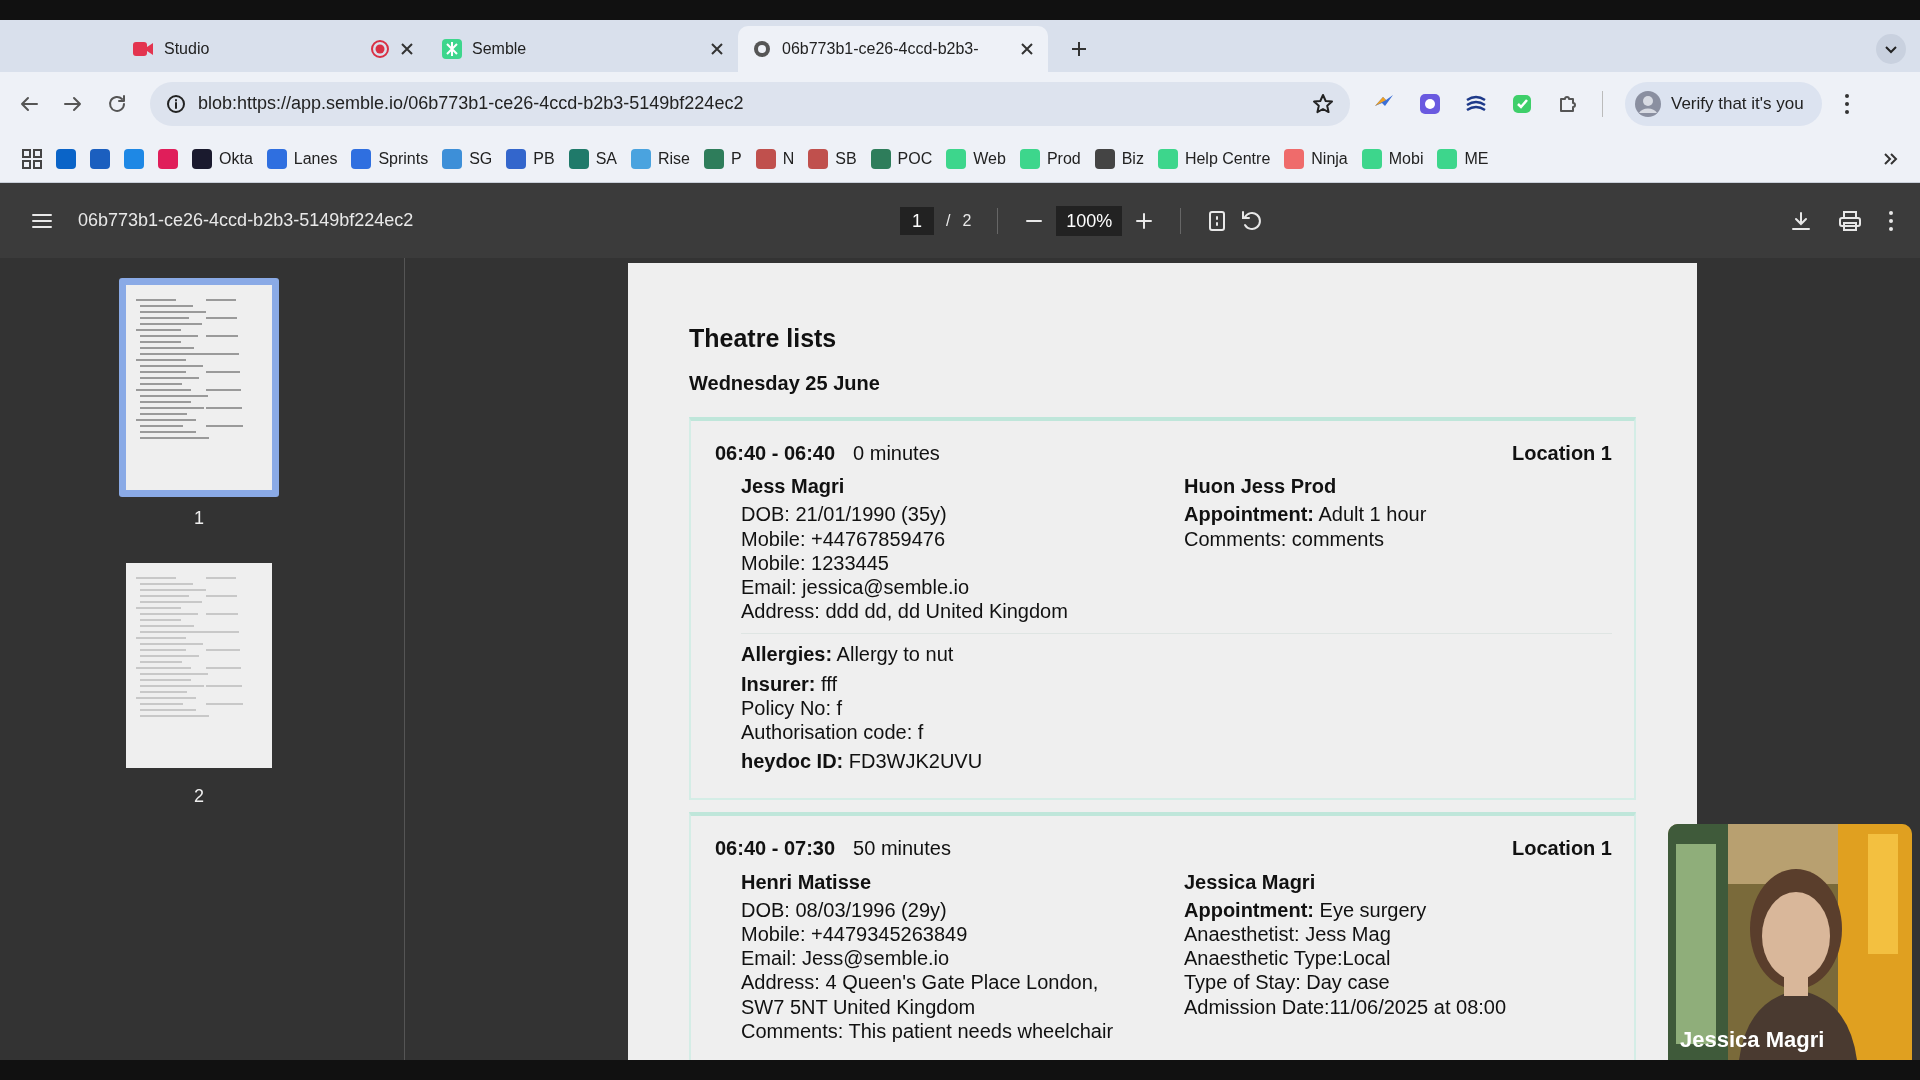  What do you see at coordinates (1323, 103) in the screenshot?
I see `star-icon` at bounding box center [1323, 103].